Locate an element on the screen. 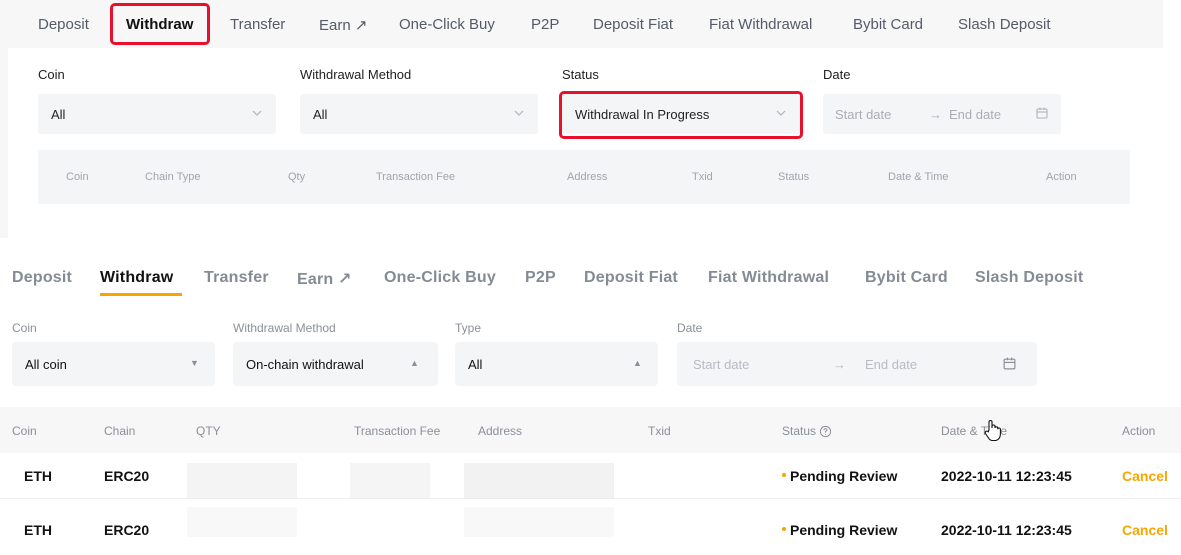 This screenshot has width=1181, height=555. method-select: On-chain withdrawal ▲ is located at coordinates (335, 364).